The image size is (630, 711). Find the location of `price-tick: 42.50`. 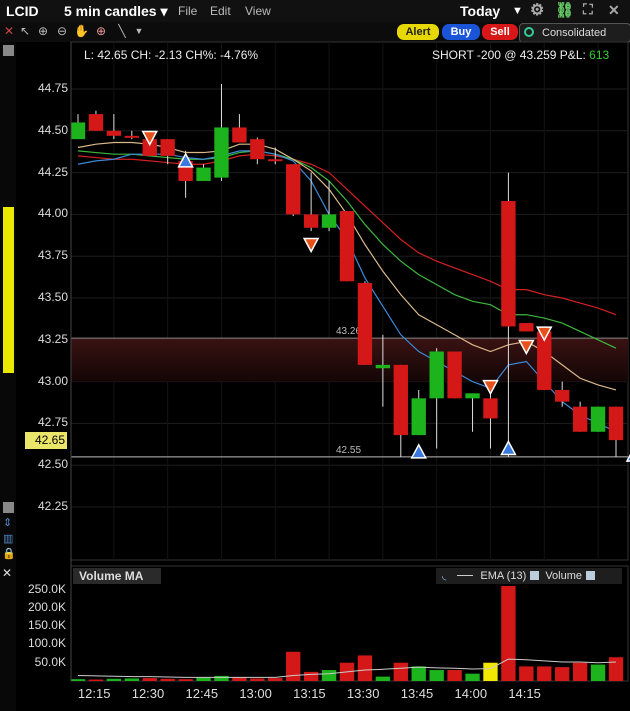

price-tick: 42.50 is located at coordinates (52, 464).